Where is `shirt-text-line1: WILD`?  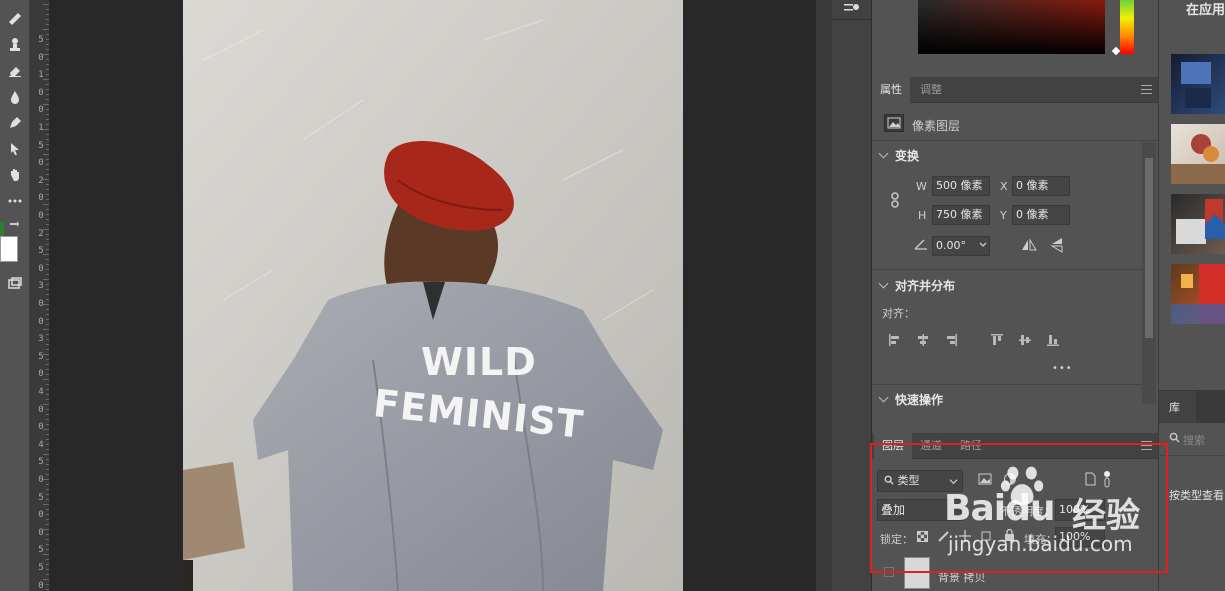
shirt-text-line1: WILD is located at coordinates (479, 362).